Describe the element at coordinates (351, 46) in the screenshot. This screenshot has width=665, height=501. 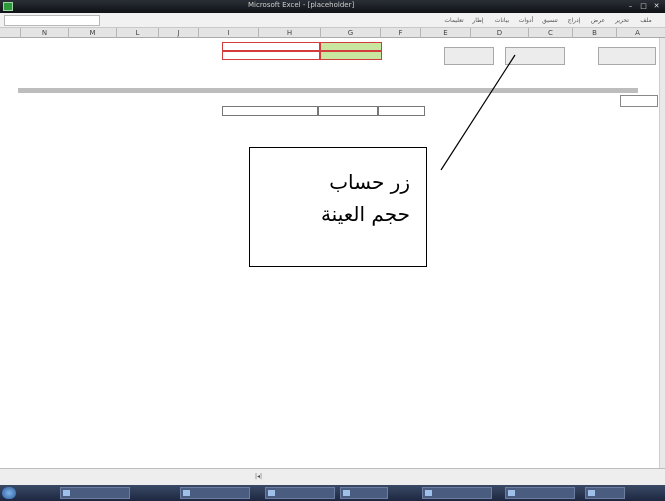
I see `green-label-cell` at that location.